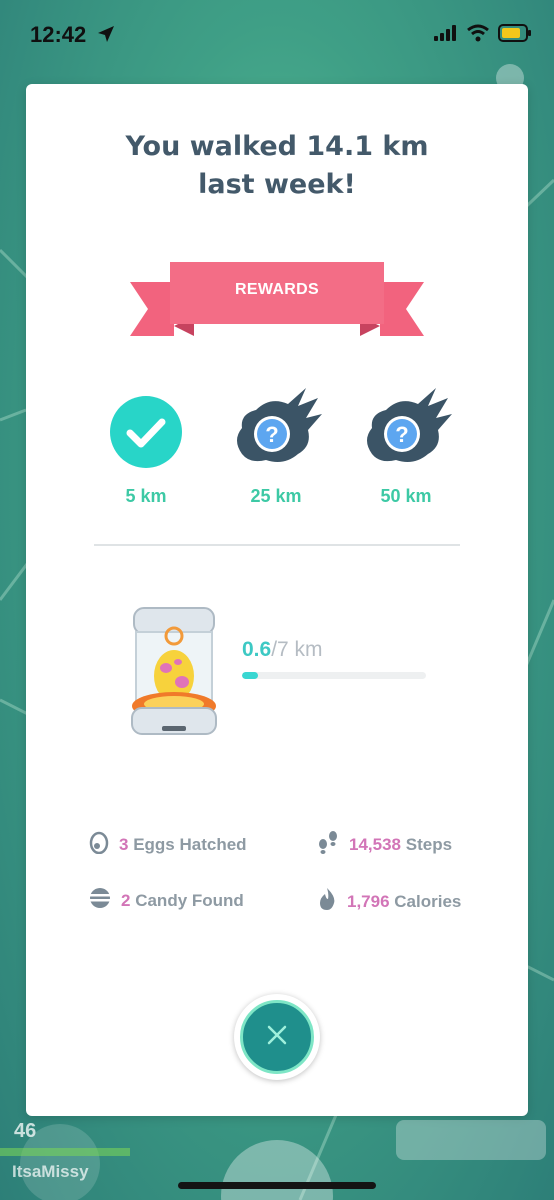  I want to click on divider, so click(277, 545).